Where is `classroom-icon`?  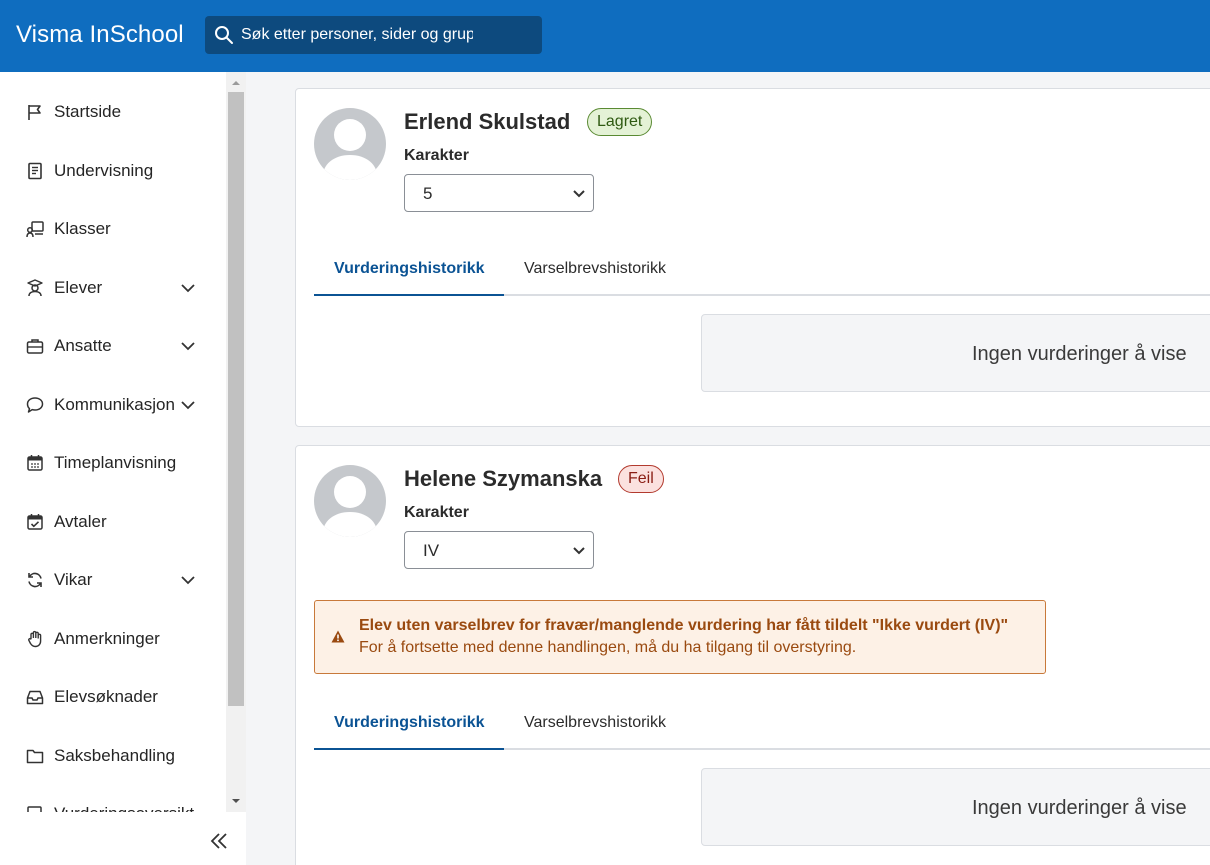
classroom-icon is located at coordinates (35, 229).